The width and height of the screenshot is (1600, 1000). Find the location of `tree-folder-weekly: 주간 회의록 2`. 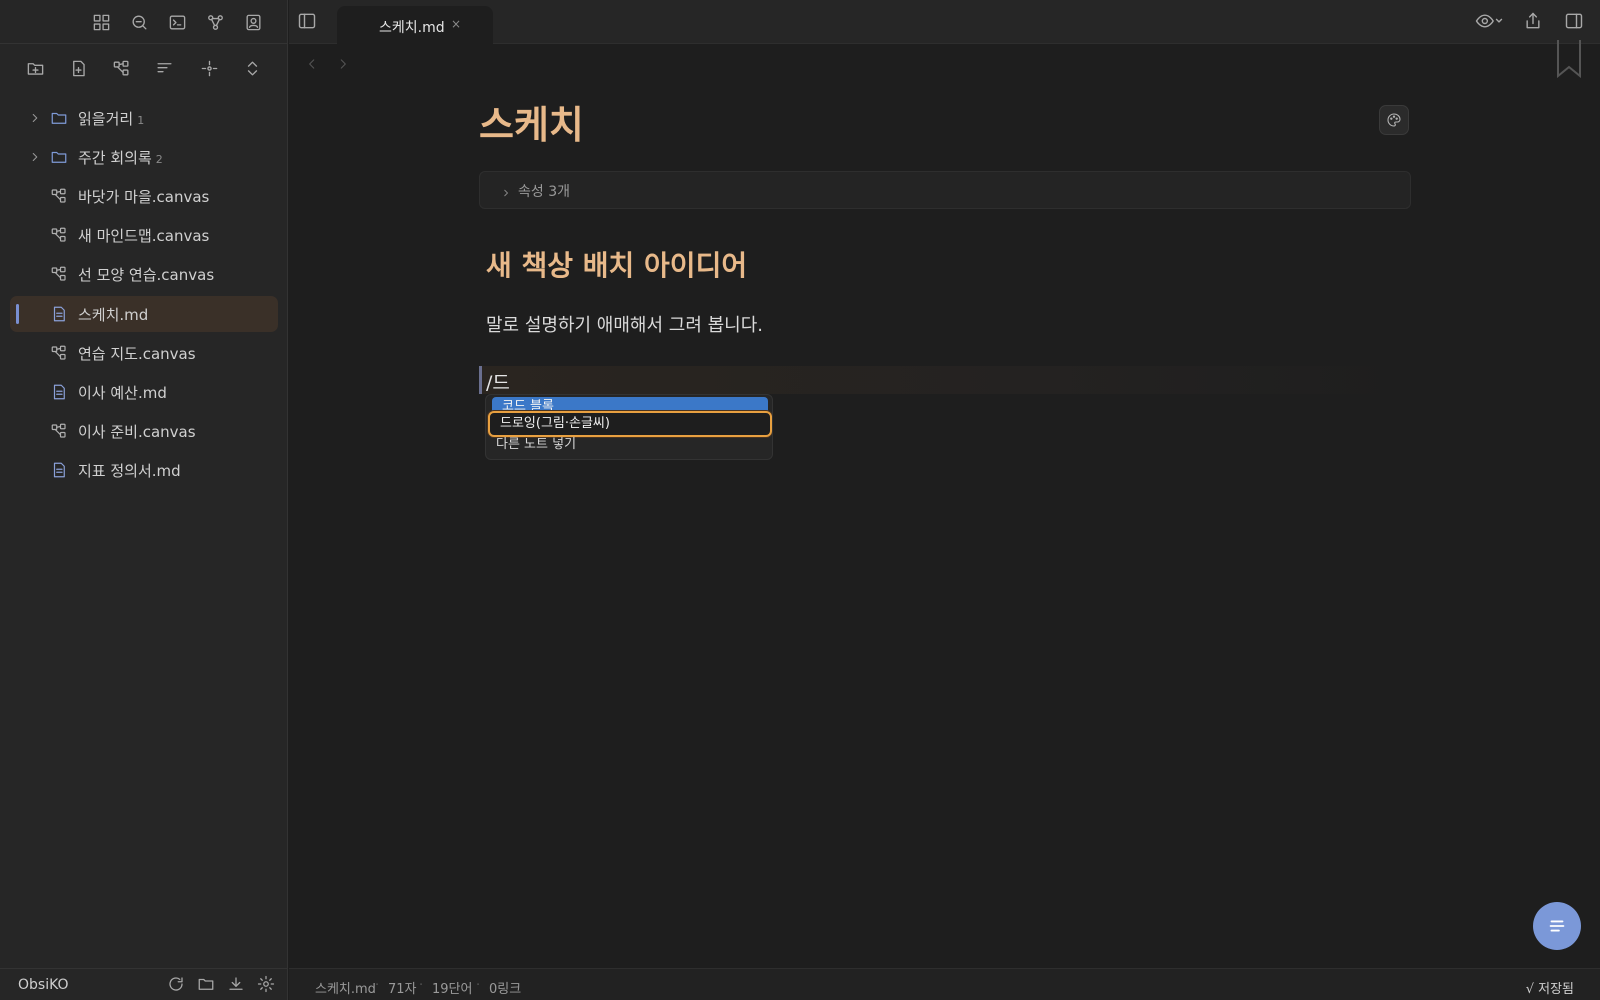

tree-folder-weekly: 주간 회의록 2 is located at coordinates (144, 157).